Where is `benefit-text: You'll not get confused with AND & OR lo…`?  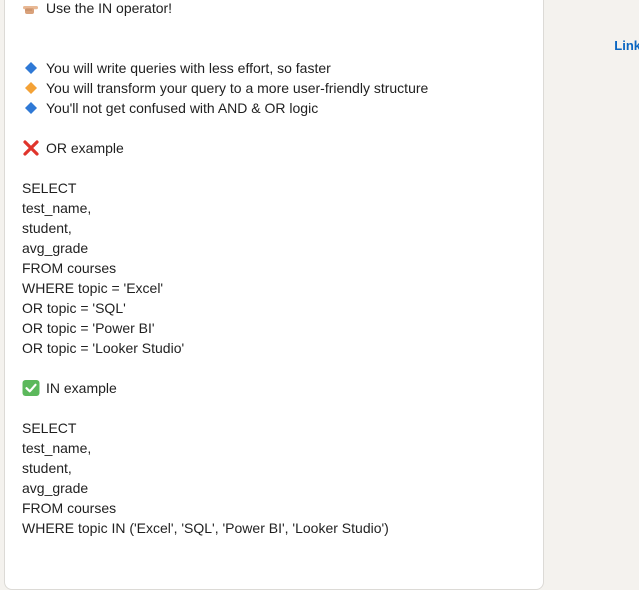 benefit-text: You'll not get confused with AND & OR lo… is located at coordinates (182, 108).